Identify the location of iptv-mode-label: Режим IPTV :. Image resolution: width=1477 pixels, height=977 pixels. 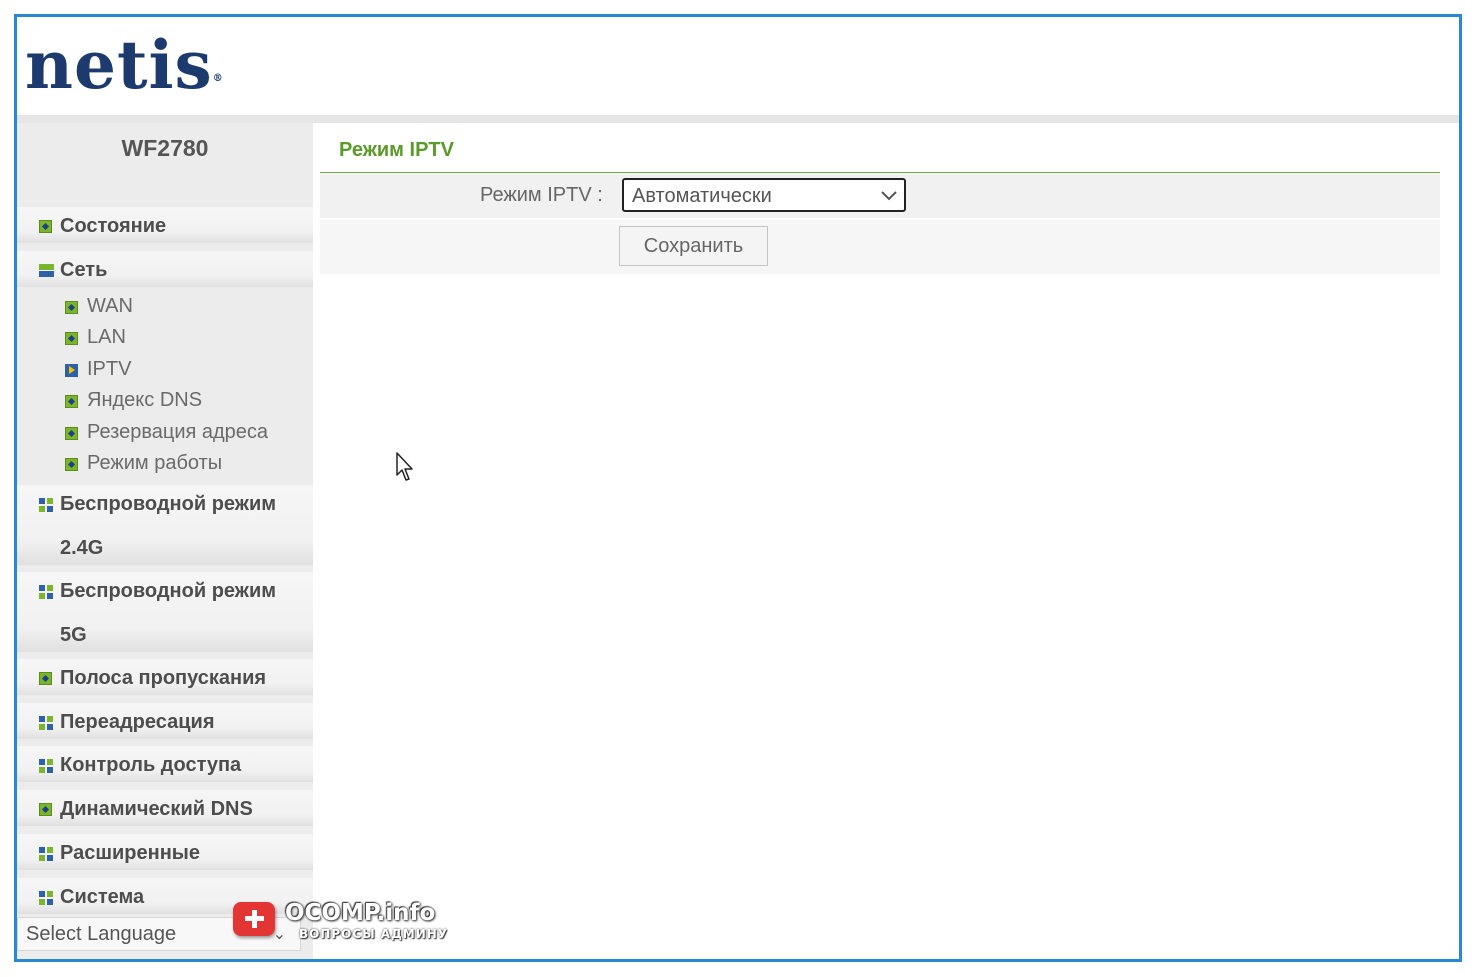
(541, 195).